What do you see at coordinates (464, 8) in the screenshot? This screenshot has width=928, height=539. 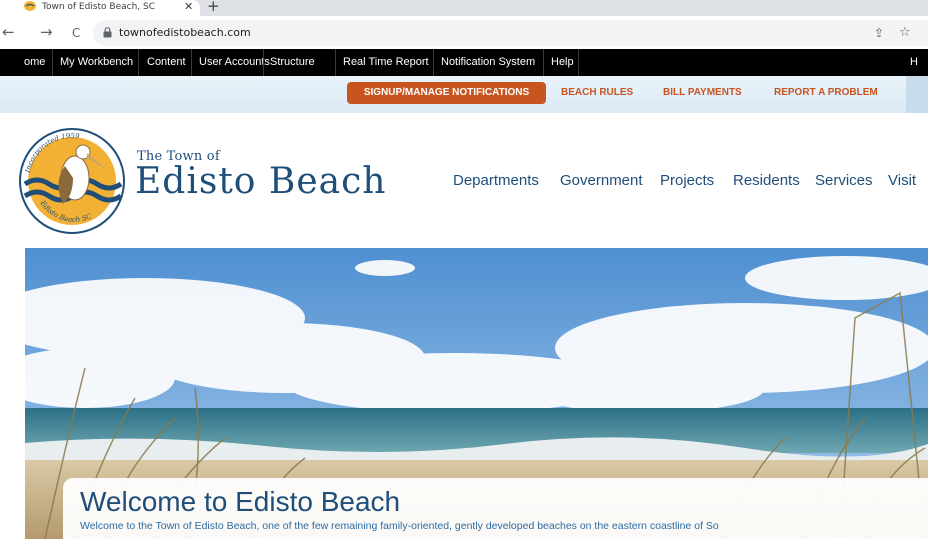 I see `browser-tab-strip: Town of Edisto Beach, SC ✕ +` at bounding box center [464, 8].